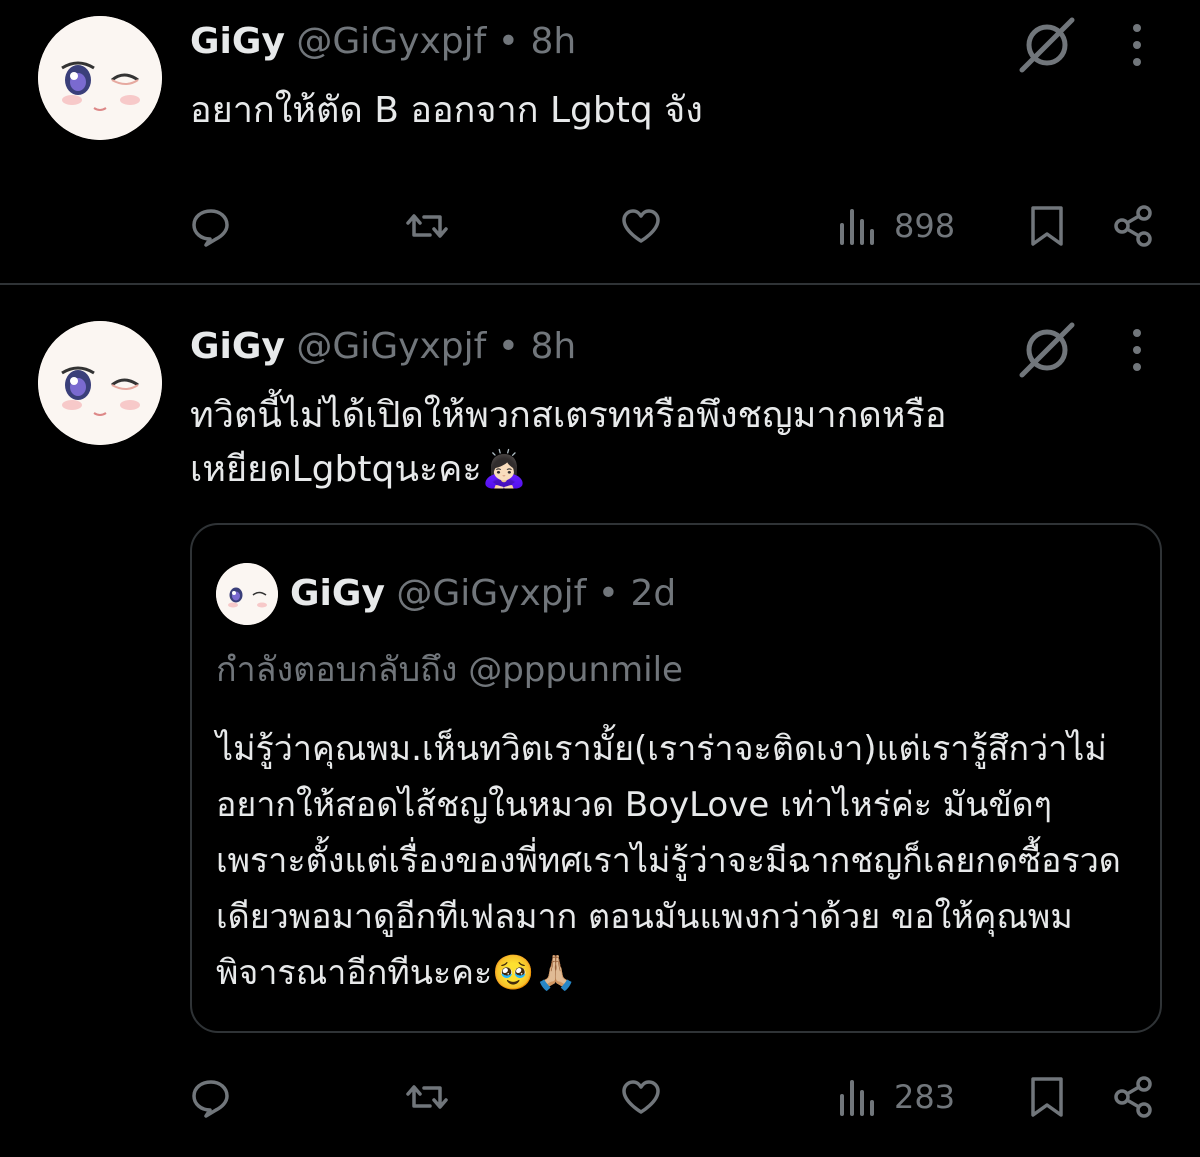 The image size is (1200, 1157). Describe the element at coordinates (337, 670) in the screenshot. I see `replying-to-label: กำลังตอบกลับถึง` at that location.